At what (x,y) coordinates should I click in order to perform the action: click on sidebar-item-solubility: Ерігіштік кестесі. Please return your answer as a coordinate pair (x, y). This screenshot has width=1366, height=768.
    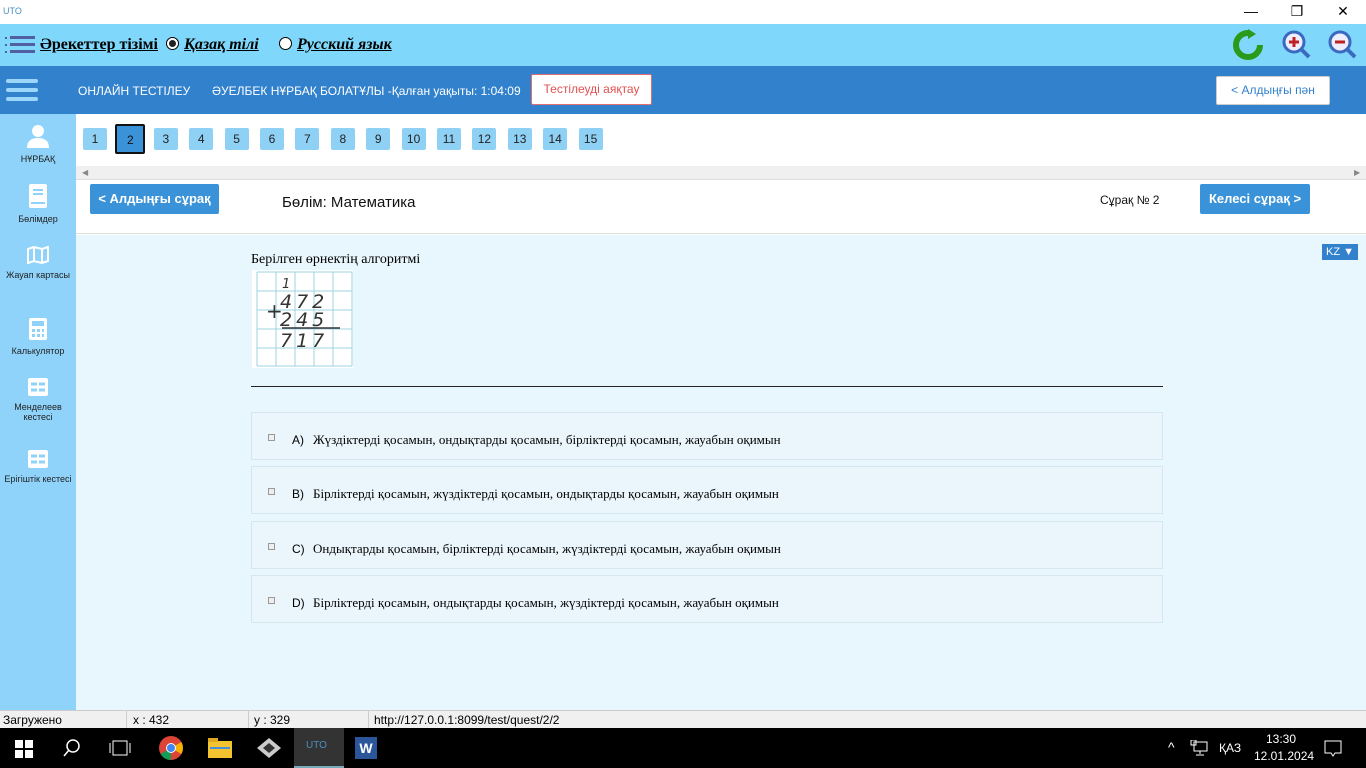
    Looking at the image, I should click on (38, 467).